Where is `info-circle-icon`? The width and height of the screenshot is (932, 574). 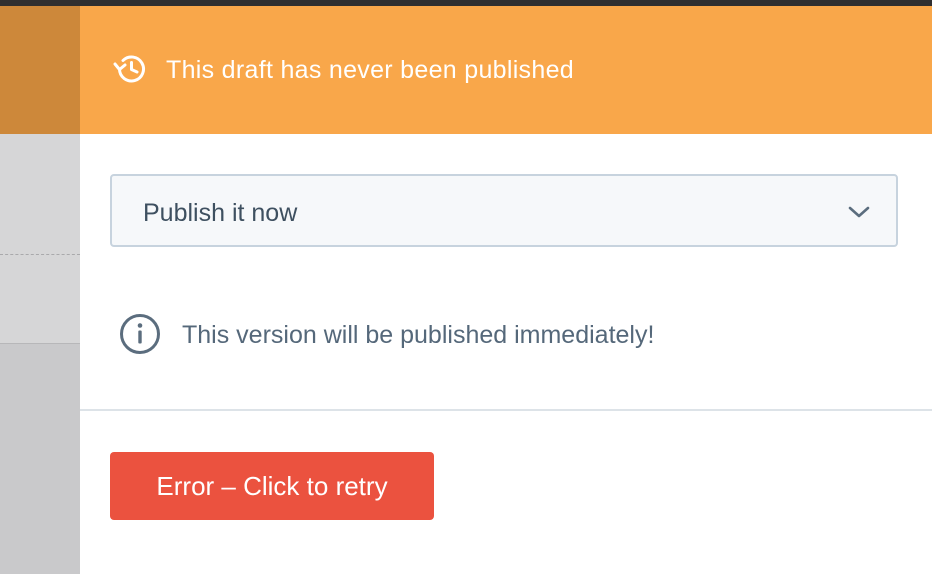
info-circle-icon is located at coordinates (140, 334).